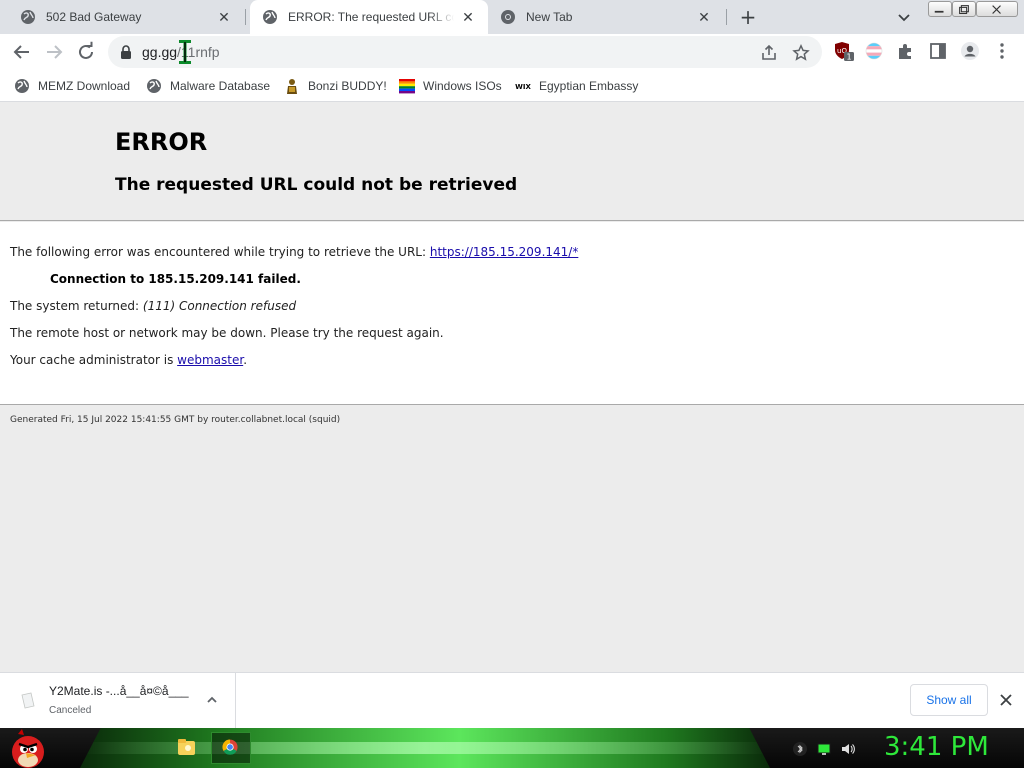 Image resolution: width=1024 pixels, height=768 pixels. Describe the element at coordinates (938, 51) in the screenshot. I see `side-panel-icon` at that location.